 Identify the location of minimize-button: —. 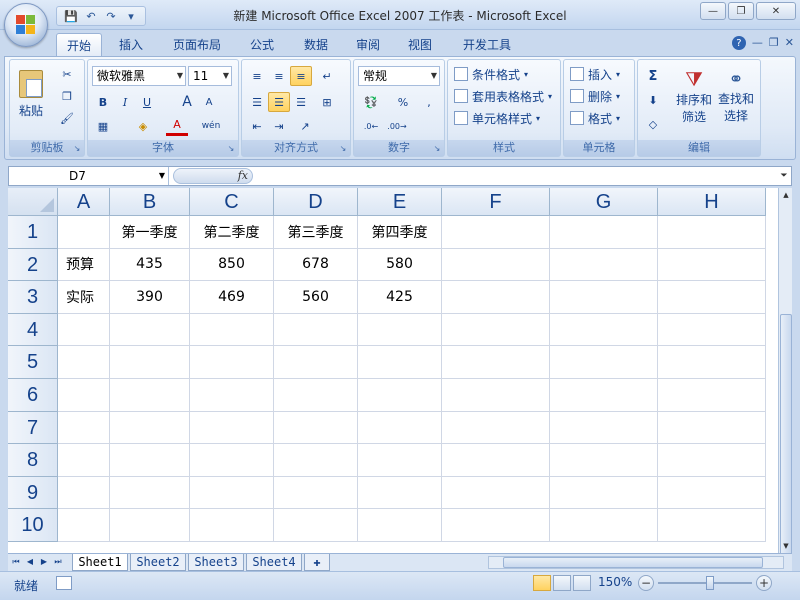
(713, 11).